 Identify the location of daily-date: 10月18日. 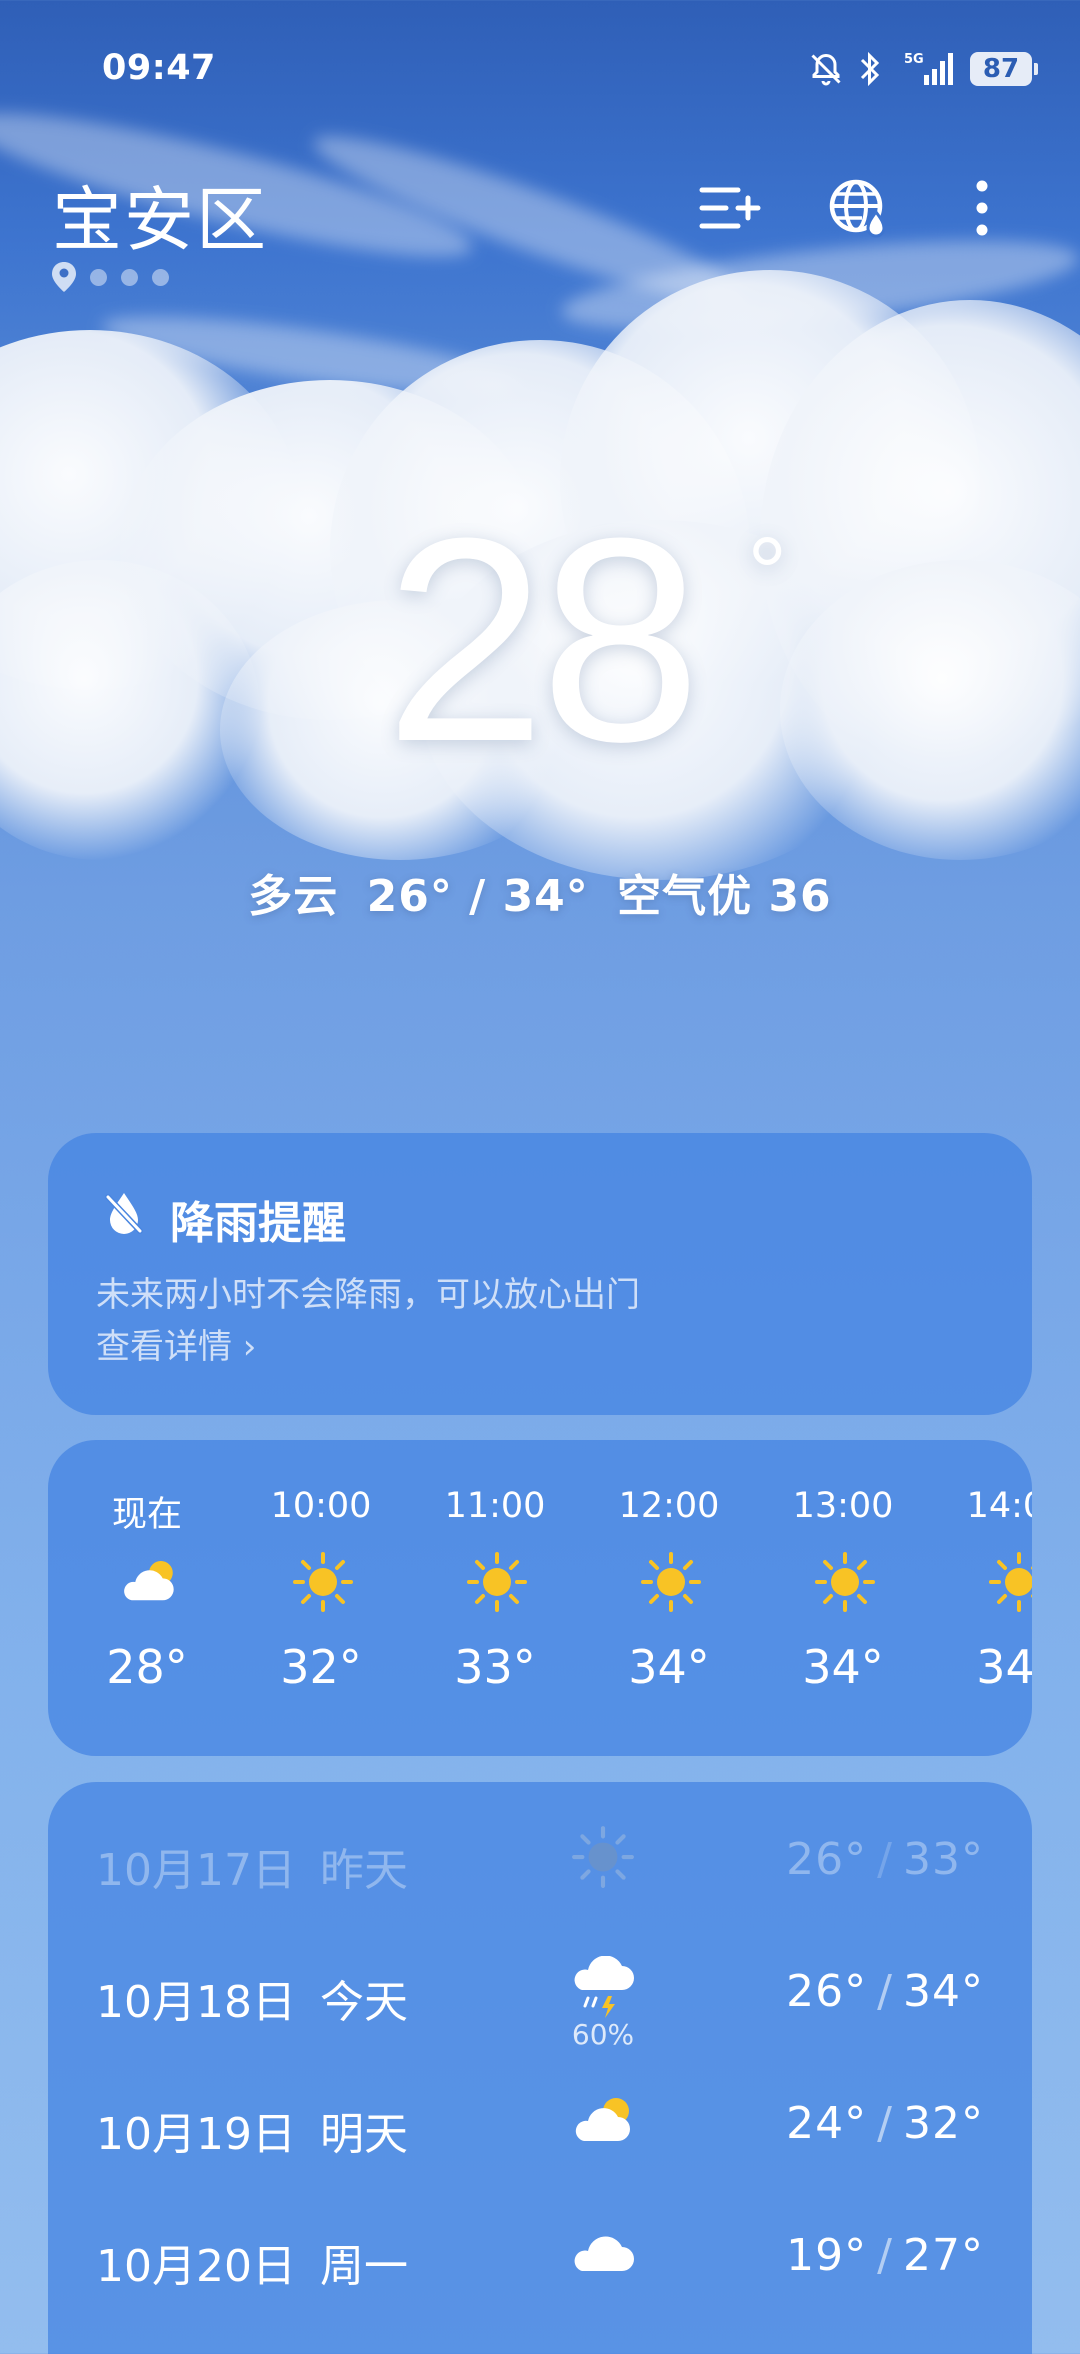
(196, 2002).